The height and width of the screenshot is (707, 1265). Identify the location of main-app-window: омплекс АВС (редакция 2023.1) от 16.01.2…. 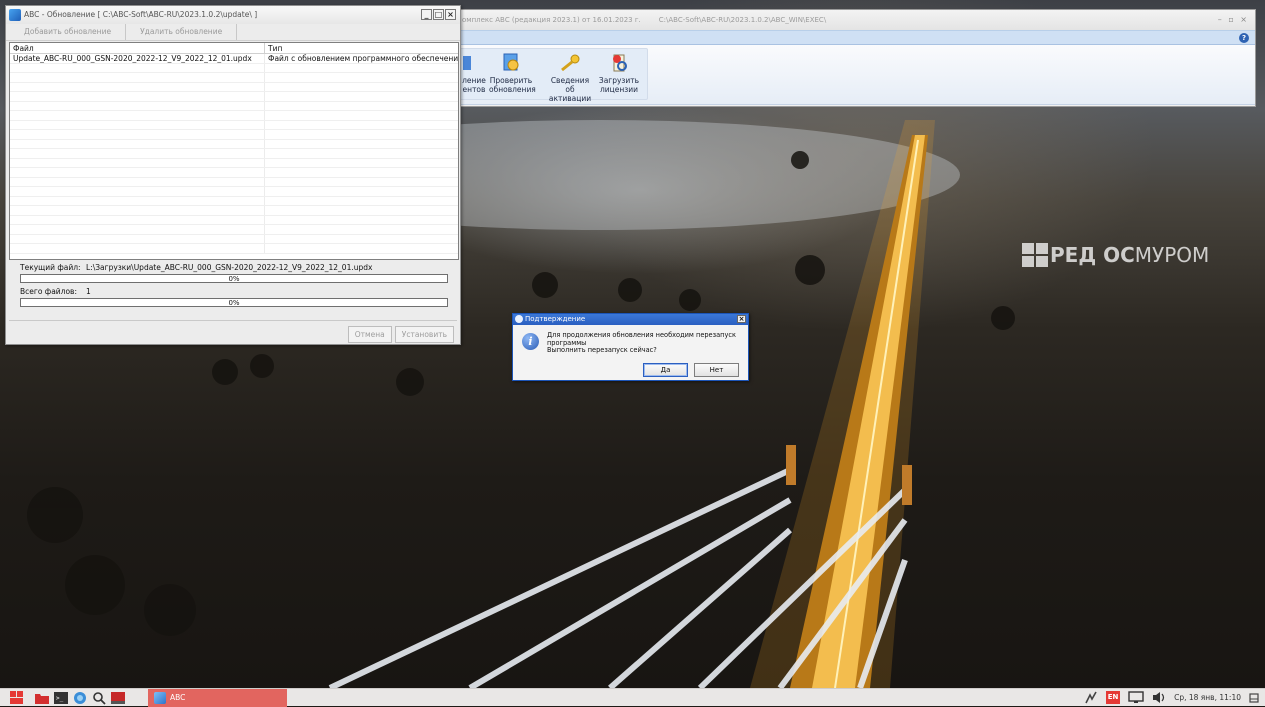
(856, 58).